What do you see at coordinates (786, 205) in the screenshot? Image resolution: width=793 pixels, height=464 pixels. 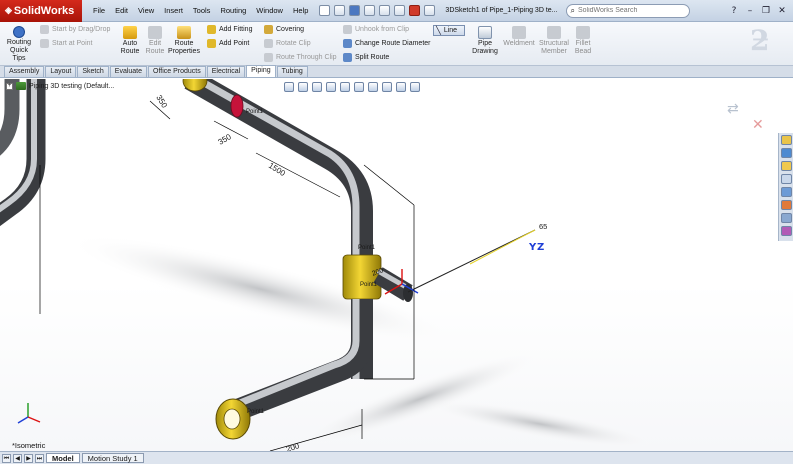 I see `appearances-icon` at bounding box center [786, 205].